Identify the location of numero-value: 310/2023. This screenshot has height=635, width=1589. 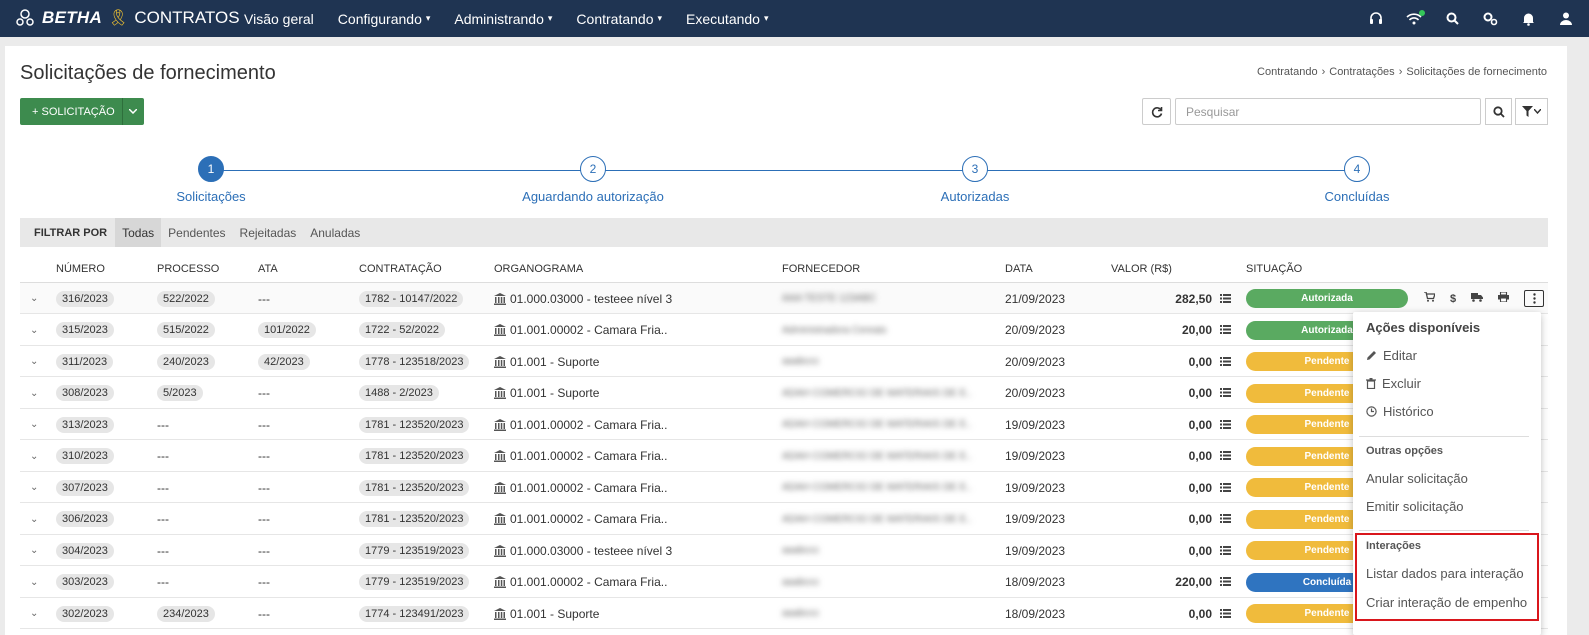
(85, 456).